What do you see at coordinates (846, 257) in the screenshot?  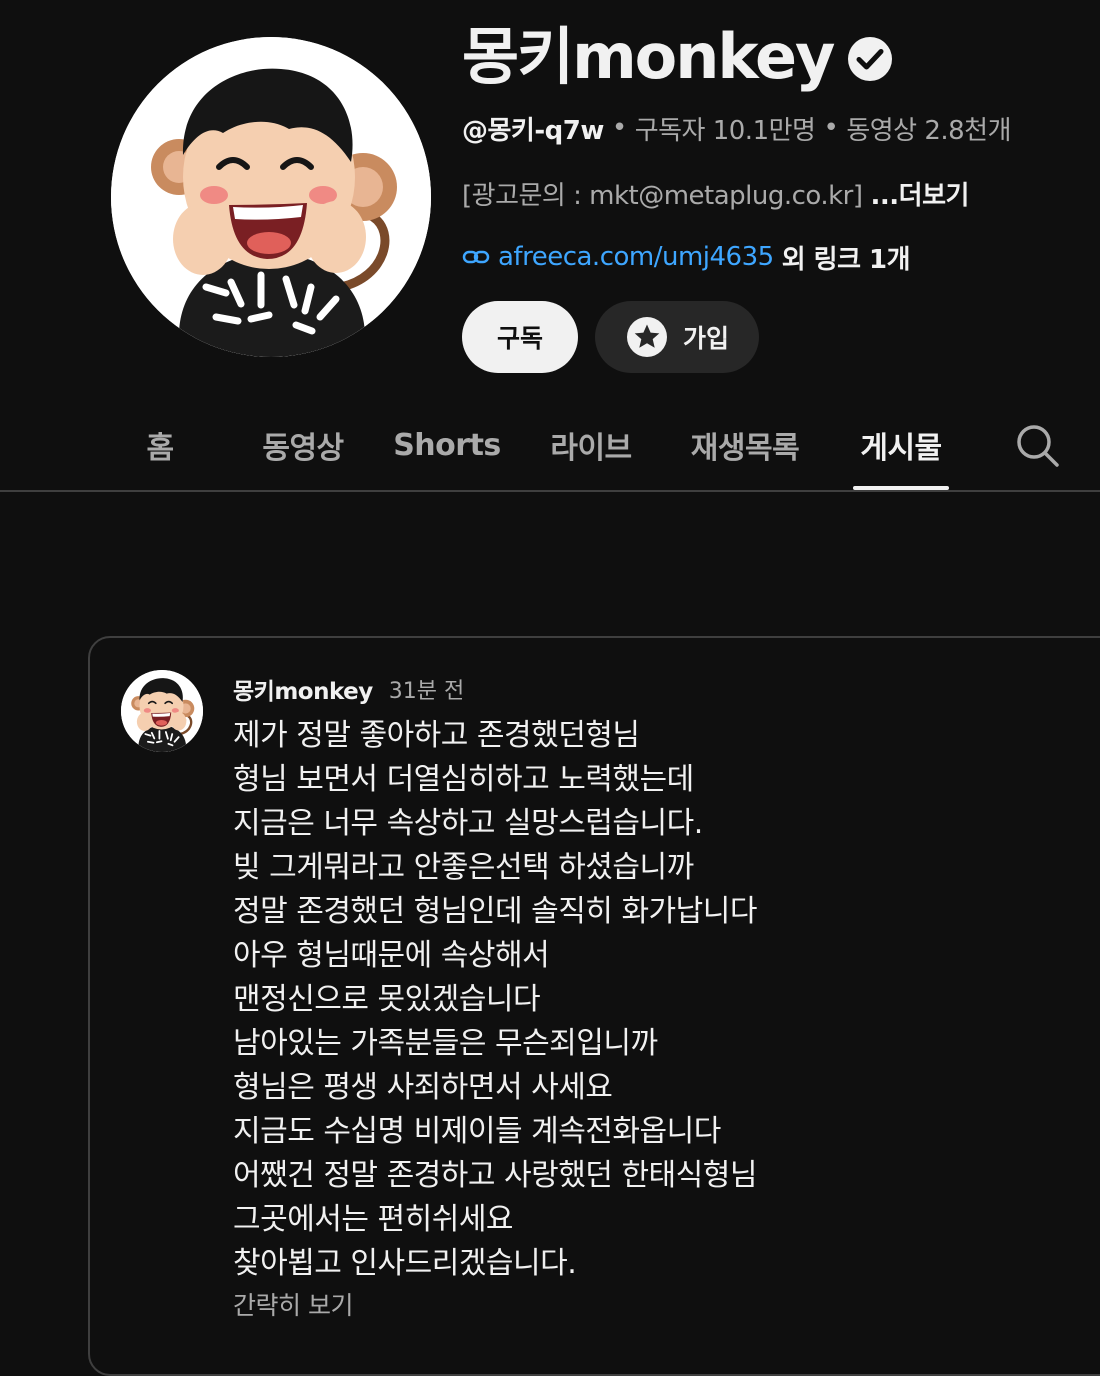 I see `more-links-button: 외 링크 1개` at bounding box center [846, 257].